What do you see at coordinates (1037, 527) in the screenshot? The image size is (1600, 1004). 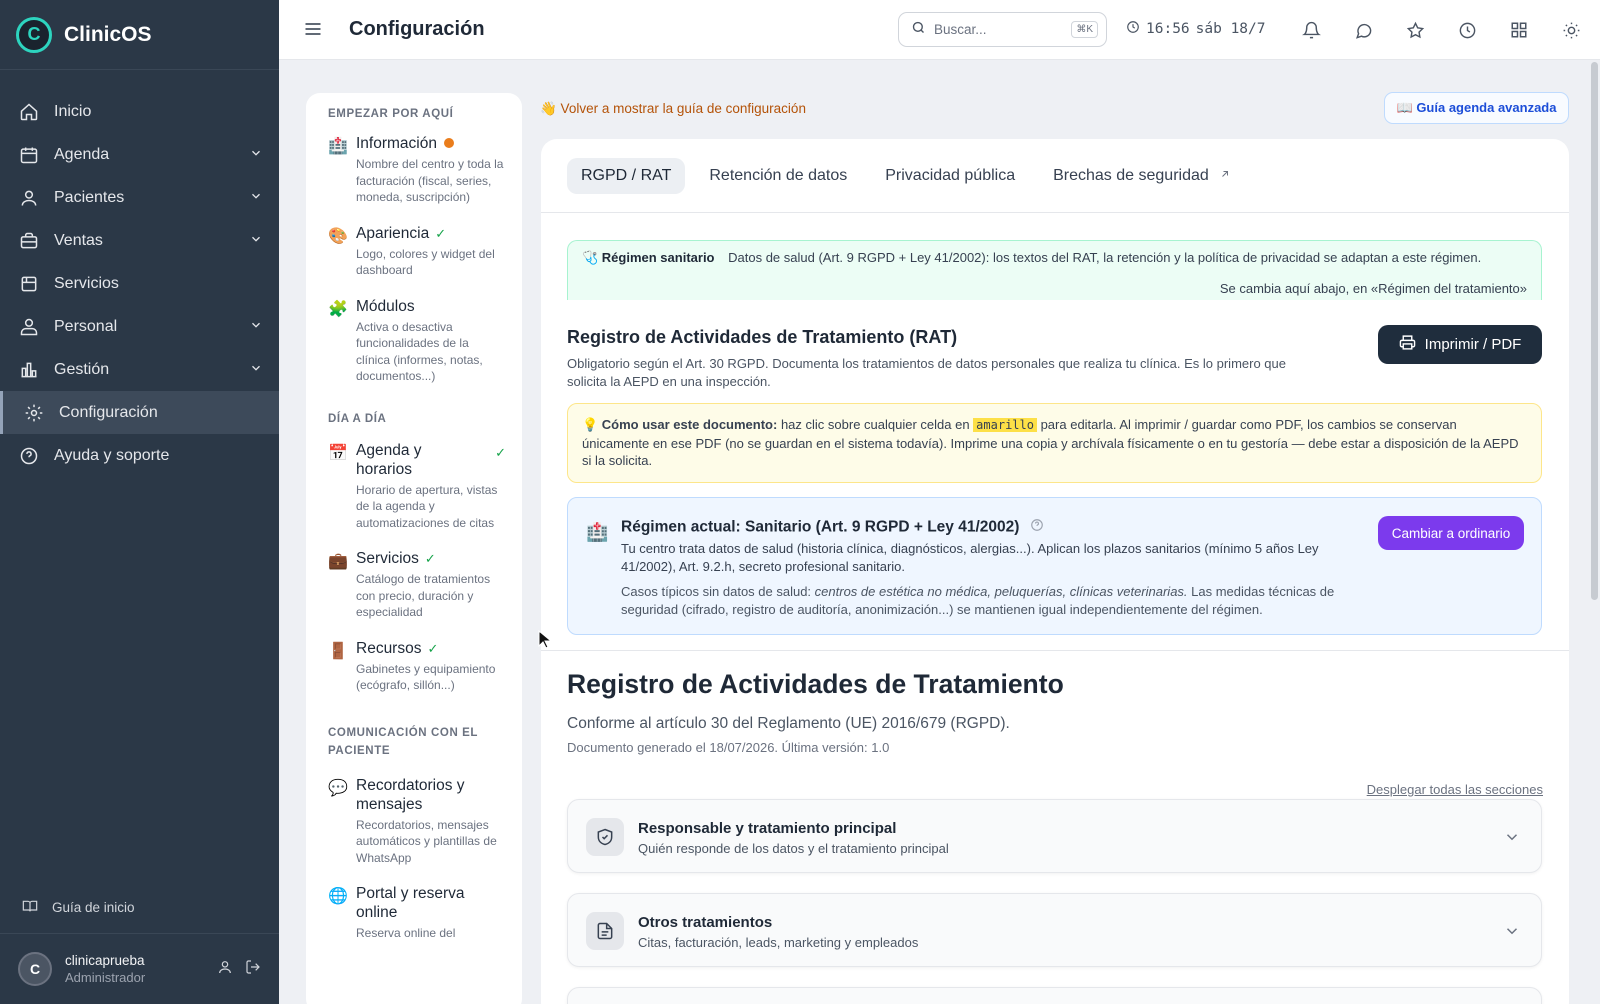 I see `help-circle-icon` at bounding box center [1037, 527].